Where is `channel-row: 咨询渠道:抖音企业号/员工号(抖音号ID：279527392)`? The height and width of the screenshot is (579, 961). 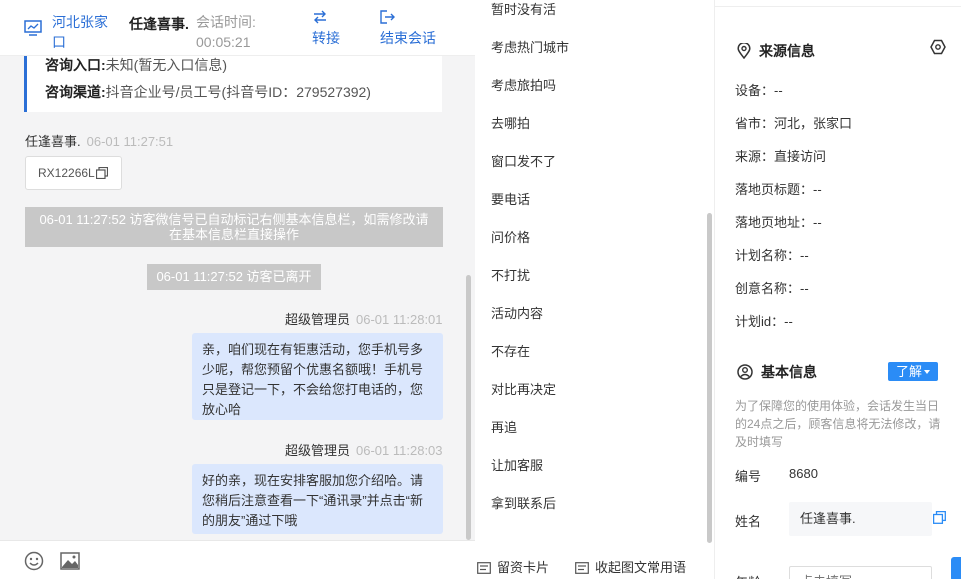 channel-row: 咨询渠道:抖音企业号/员工号(抖音号ID：279527392) is located at coordinates (208, 92).